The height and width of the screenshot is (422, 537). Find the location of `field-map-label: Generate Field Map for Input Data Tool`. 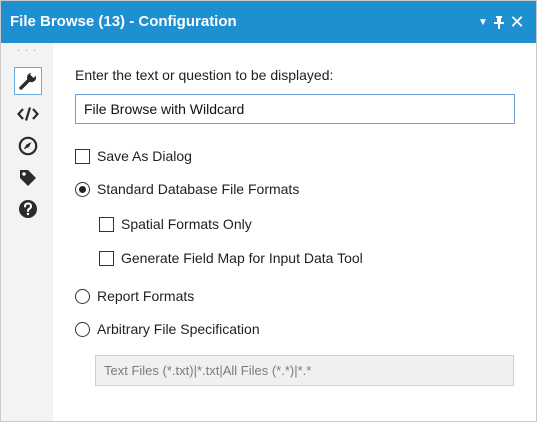

field-map-label: Generate Field Map for Input Data Tool is located at coordinates (242, 258).